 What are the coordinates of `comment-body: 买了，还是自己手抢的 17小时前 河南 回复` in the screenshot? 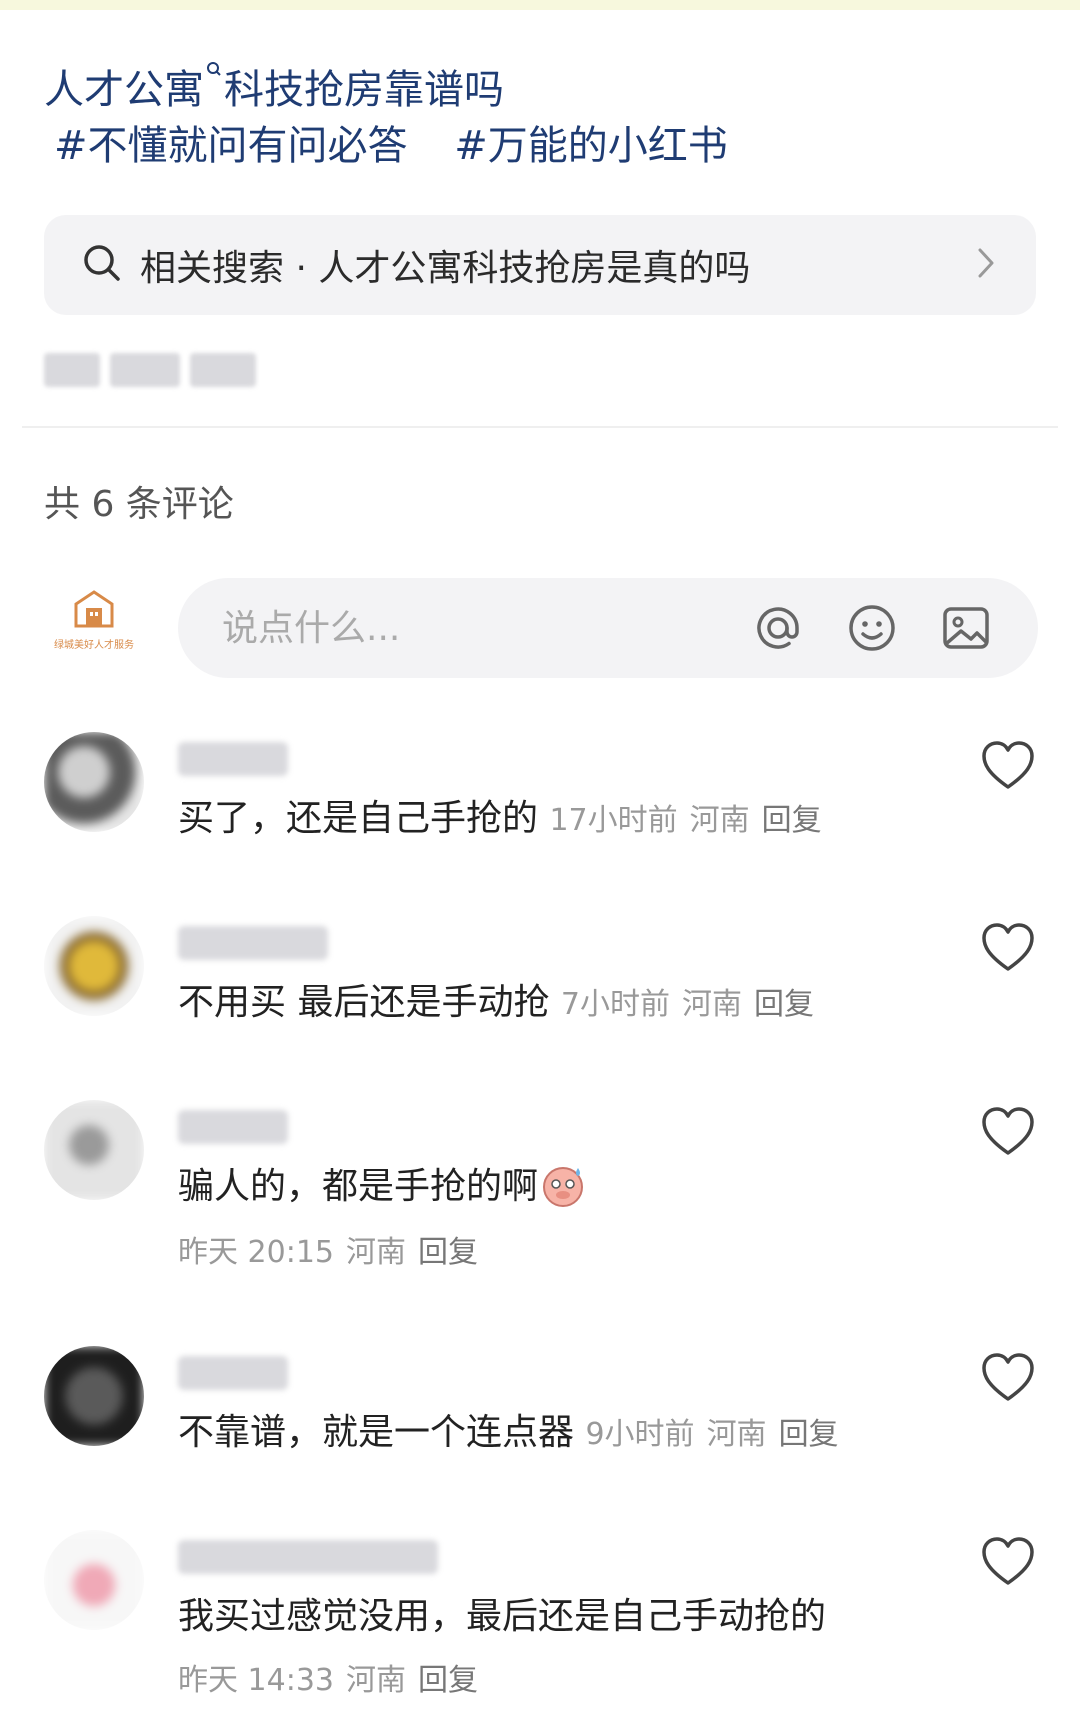 It's located at (578, 820).